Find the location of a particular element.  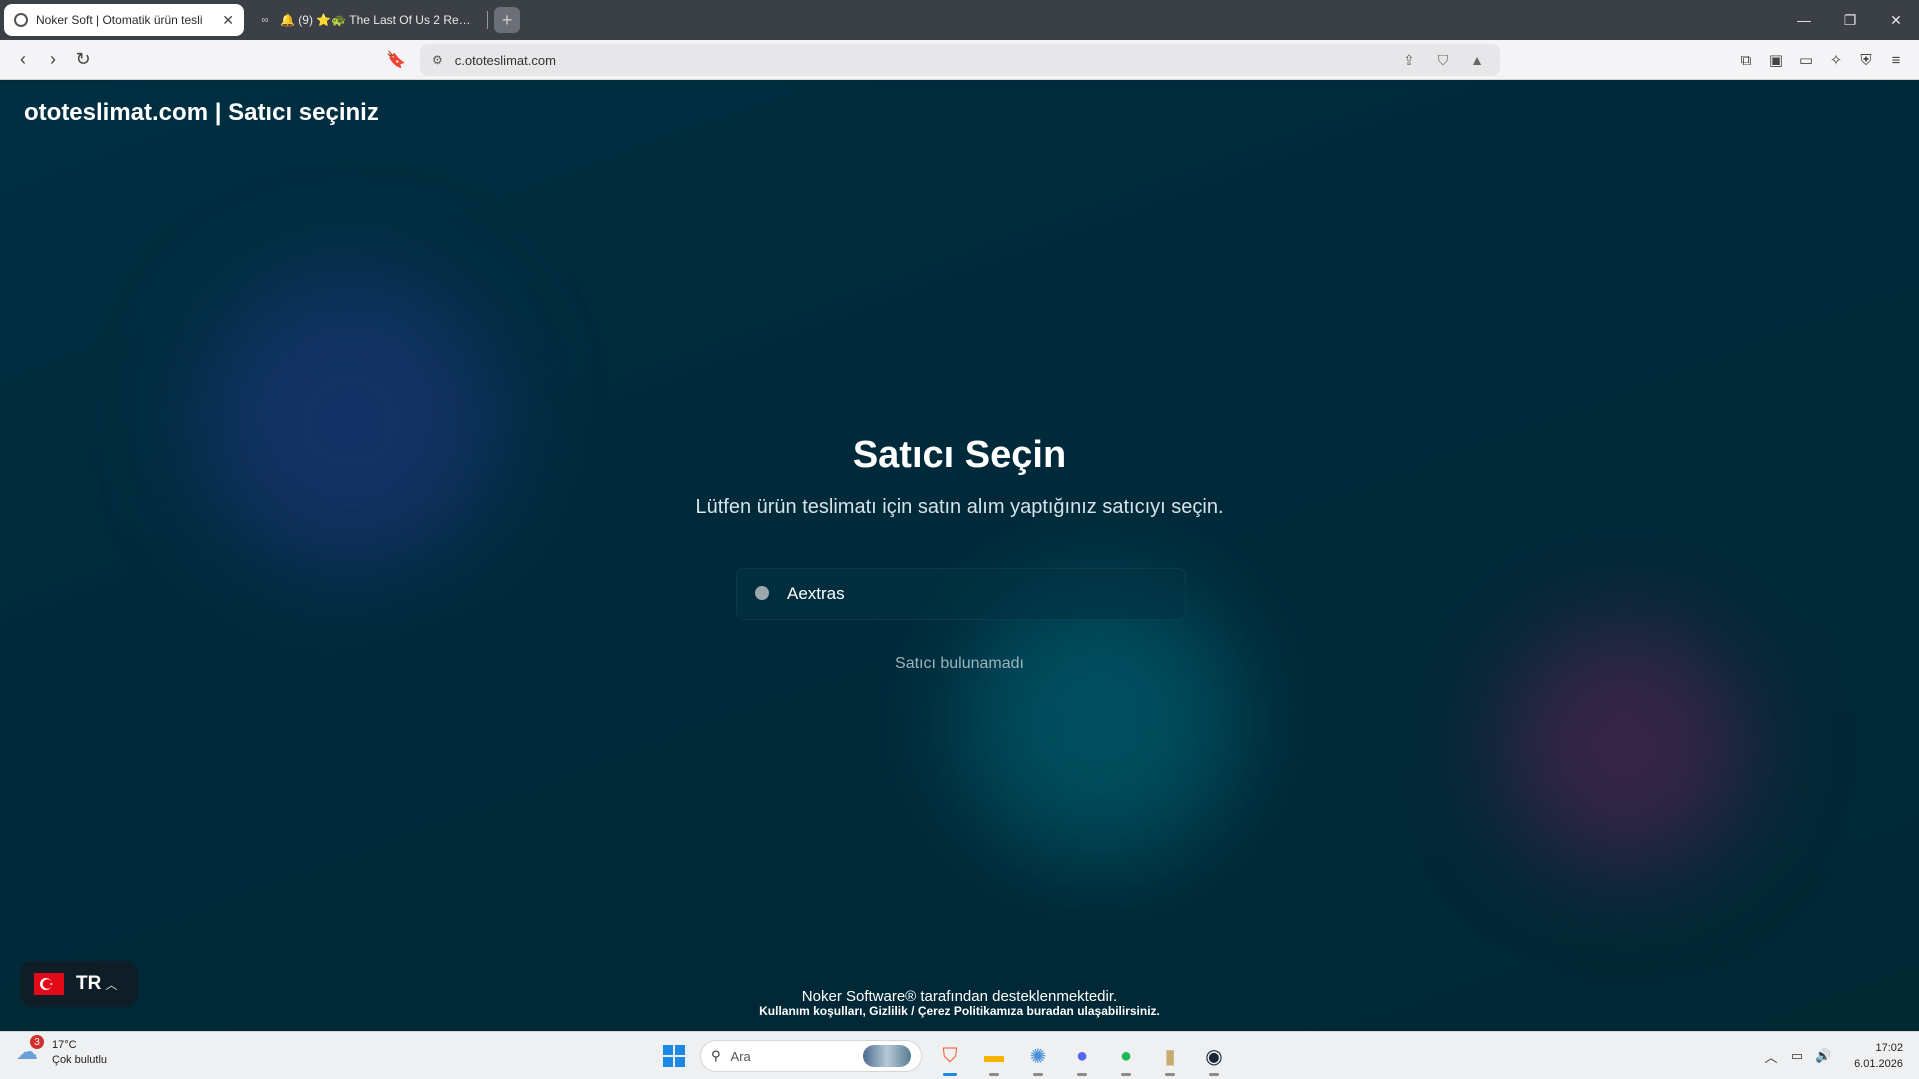

search-highlight-image is located at coordinates (887, 1056).